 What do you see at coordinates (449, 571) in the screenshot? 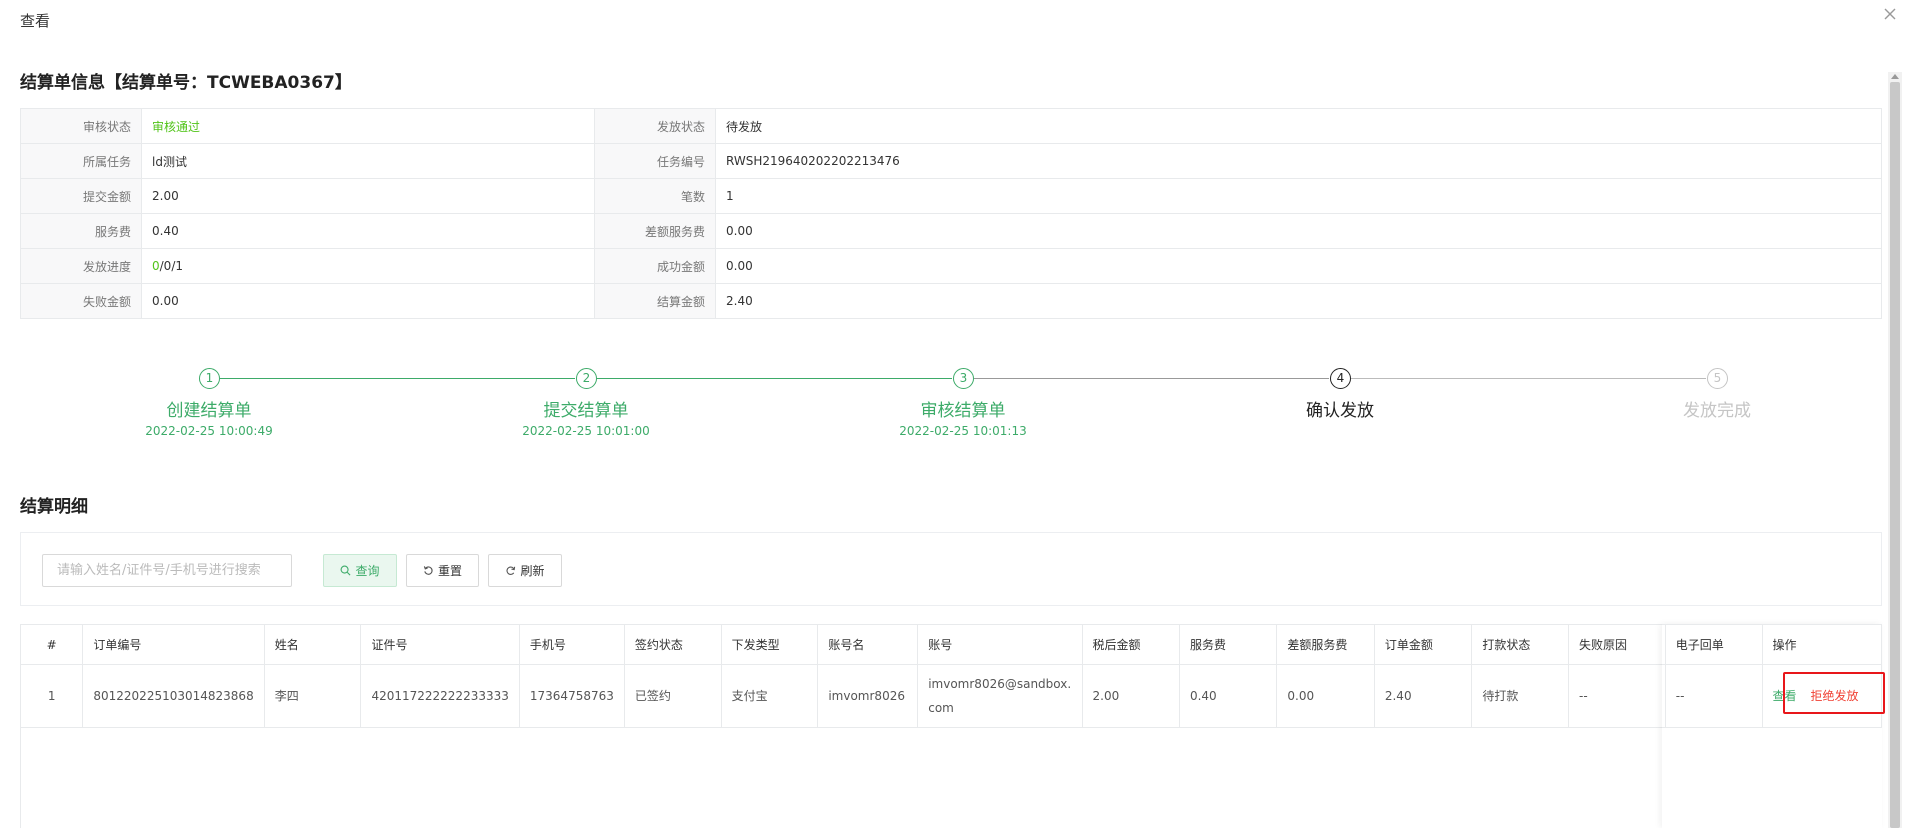
I see `reset-label: 重置` at bounding box center [449, 571].